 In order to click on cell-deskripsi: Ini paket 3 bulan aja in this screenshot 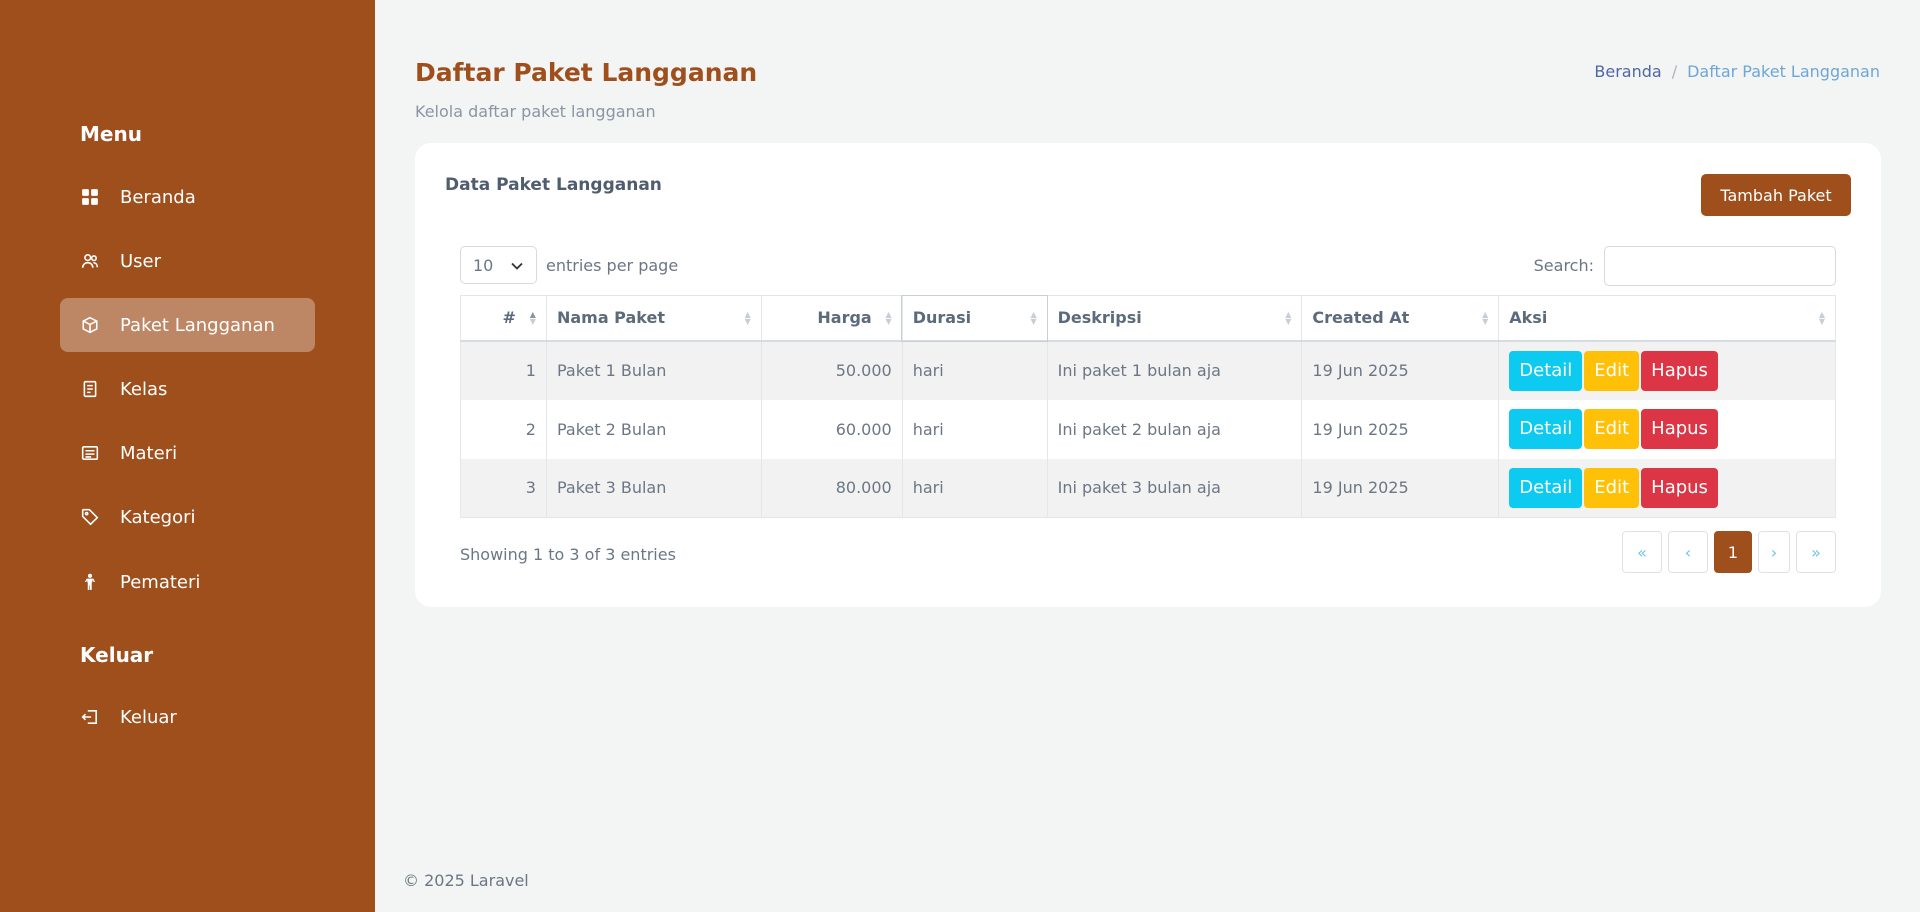, I will do `click(1174, 488)`.